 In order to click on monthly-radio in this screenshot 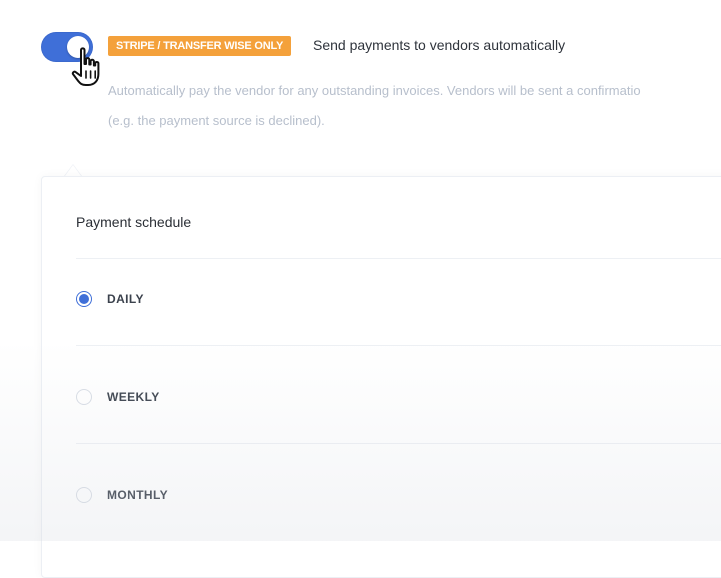, I will do `click(84, 495)`.